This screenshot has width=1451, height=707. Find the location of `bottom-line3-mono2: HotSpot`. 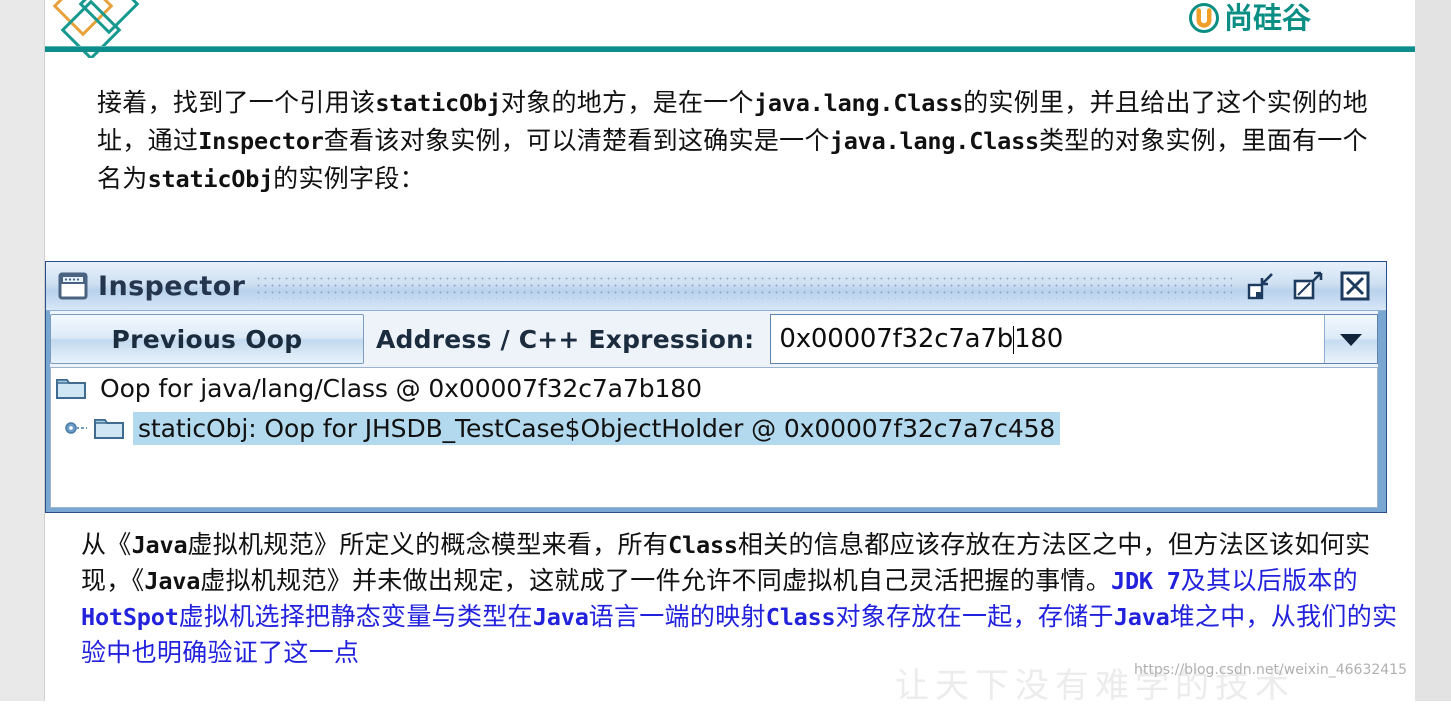

bottom-line3-mono2: HotSpot is located at coordinates (130, 617).